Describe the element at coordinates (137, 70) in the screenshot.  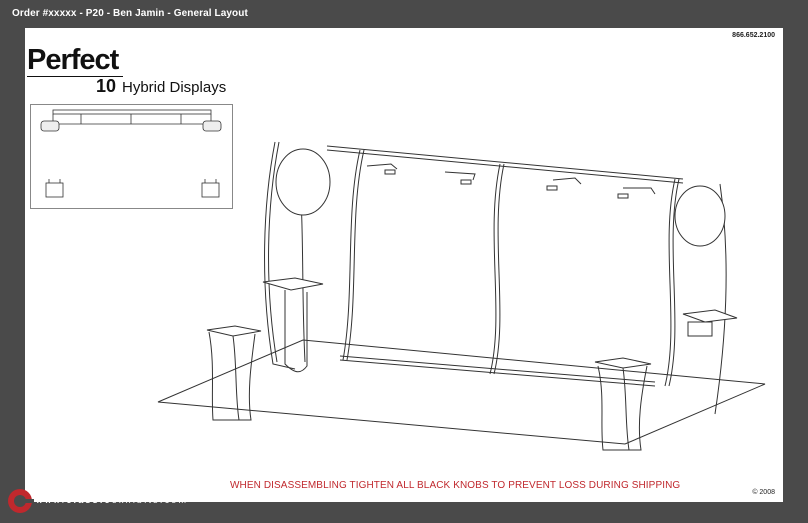
I see `perfect-10-logo: Perfect 10 Hybrid Displays` at that location.